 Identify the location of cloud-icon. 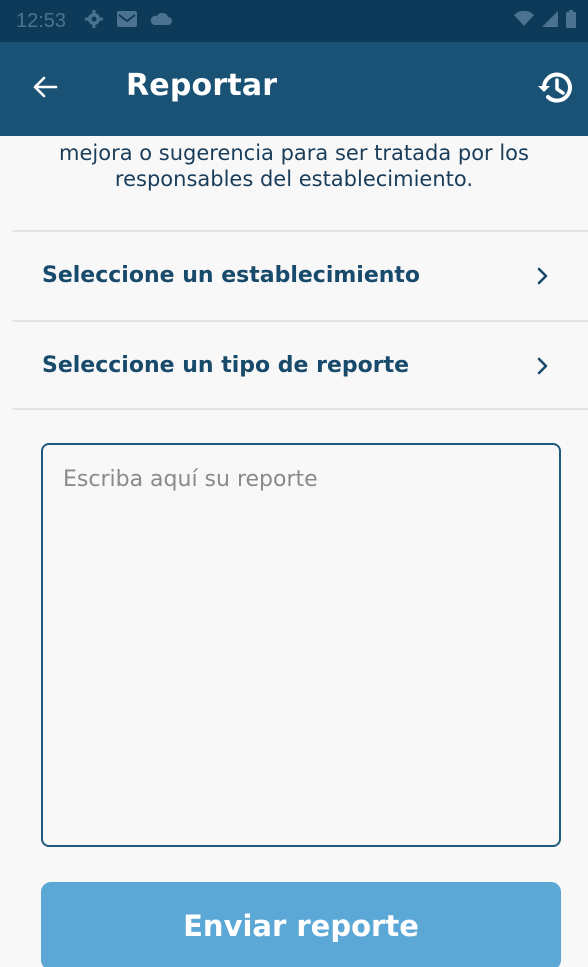
(161, 21).